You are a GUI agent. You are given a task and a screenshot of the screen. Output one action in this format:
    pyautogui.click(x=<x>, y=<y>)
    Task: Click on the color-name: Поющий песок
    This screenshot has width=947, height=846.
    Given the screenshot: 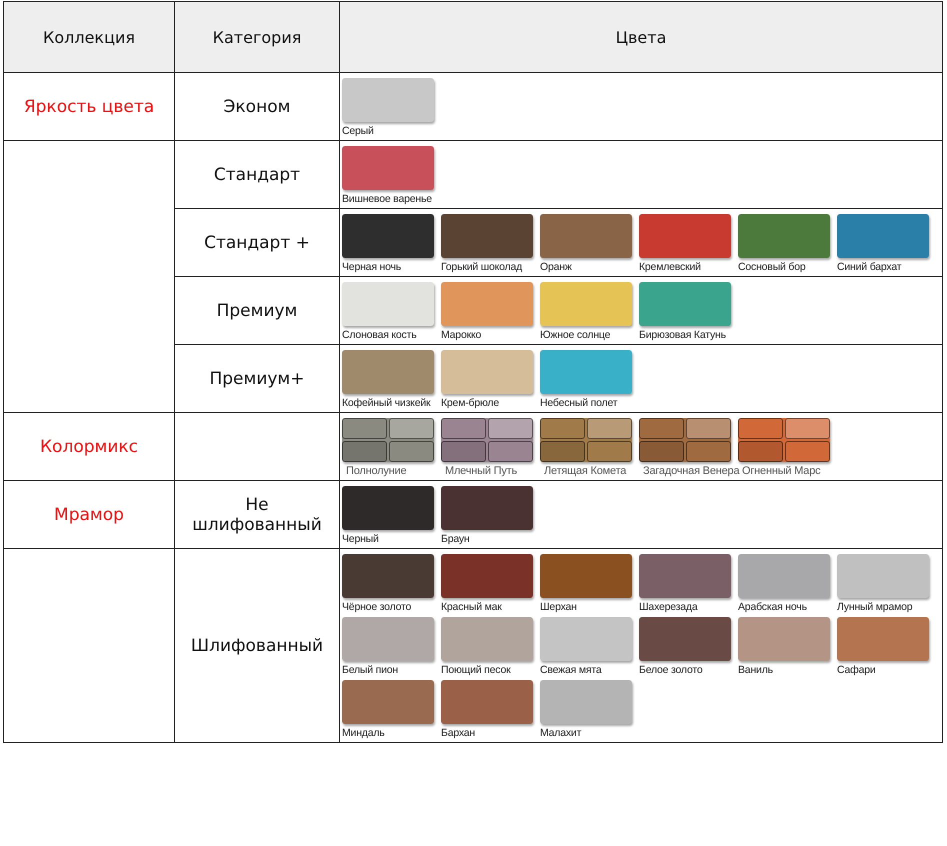 What is the action you would take?
    pyautogui.click(x=476, y=670)
    